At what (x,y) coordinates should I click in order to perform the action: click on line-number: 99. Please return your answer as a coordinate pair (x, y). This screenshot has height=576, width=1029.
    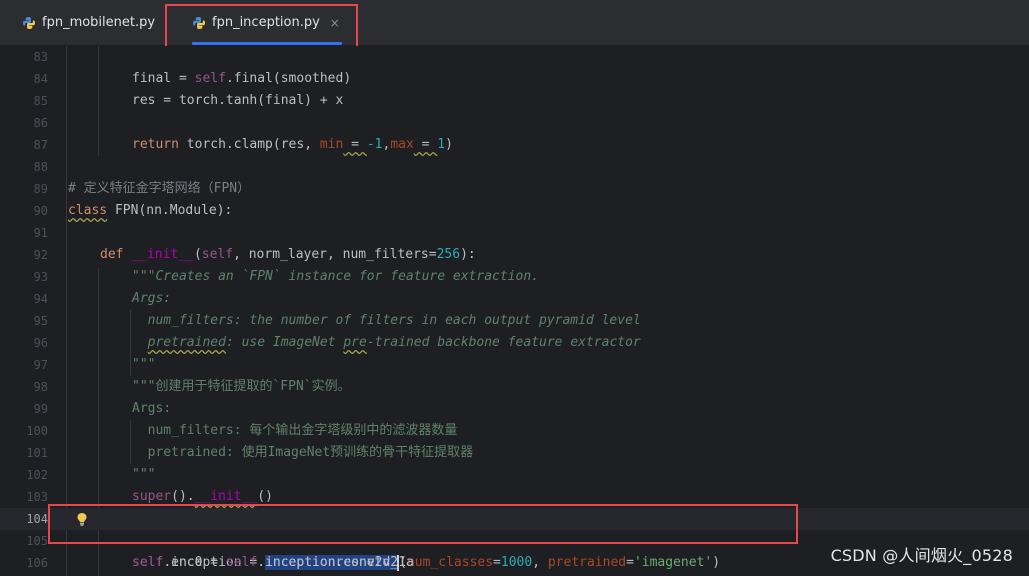
    Looking at the image, I should click on (40, 409).